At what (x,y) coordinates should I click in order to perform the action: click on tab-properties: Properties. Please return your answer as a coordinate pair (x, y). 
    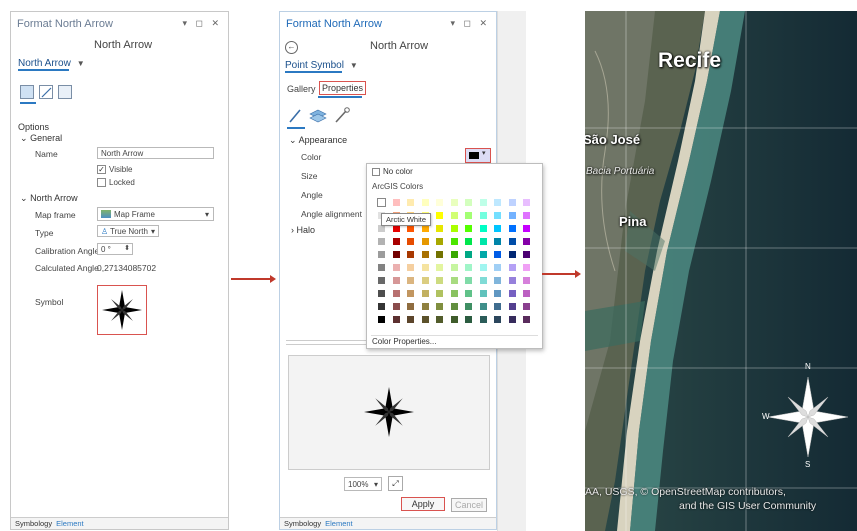
    Looking at the image, I should click on (343, 88).